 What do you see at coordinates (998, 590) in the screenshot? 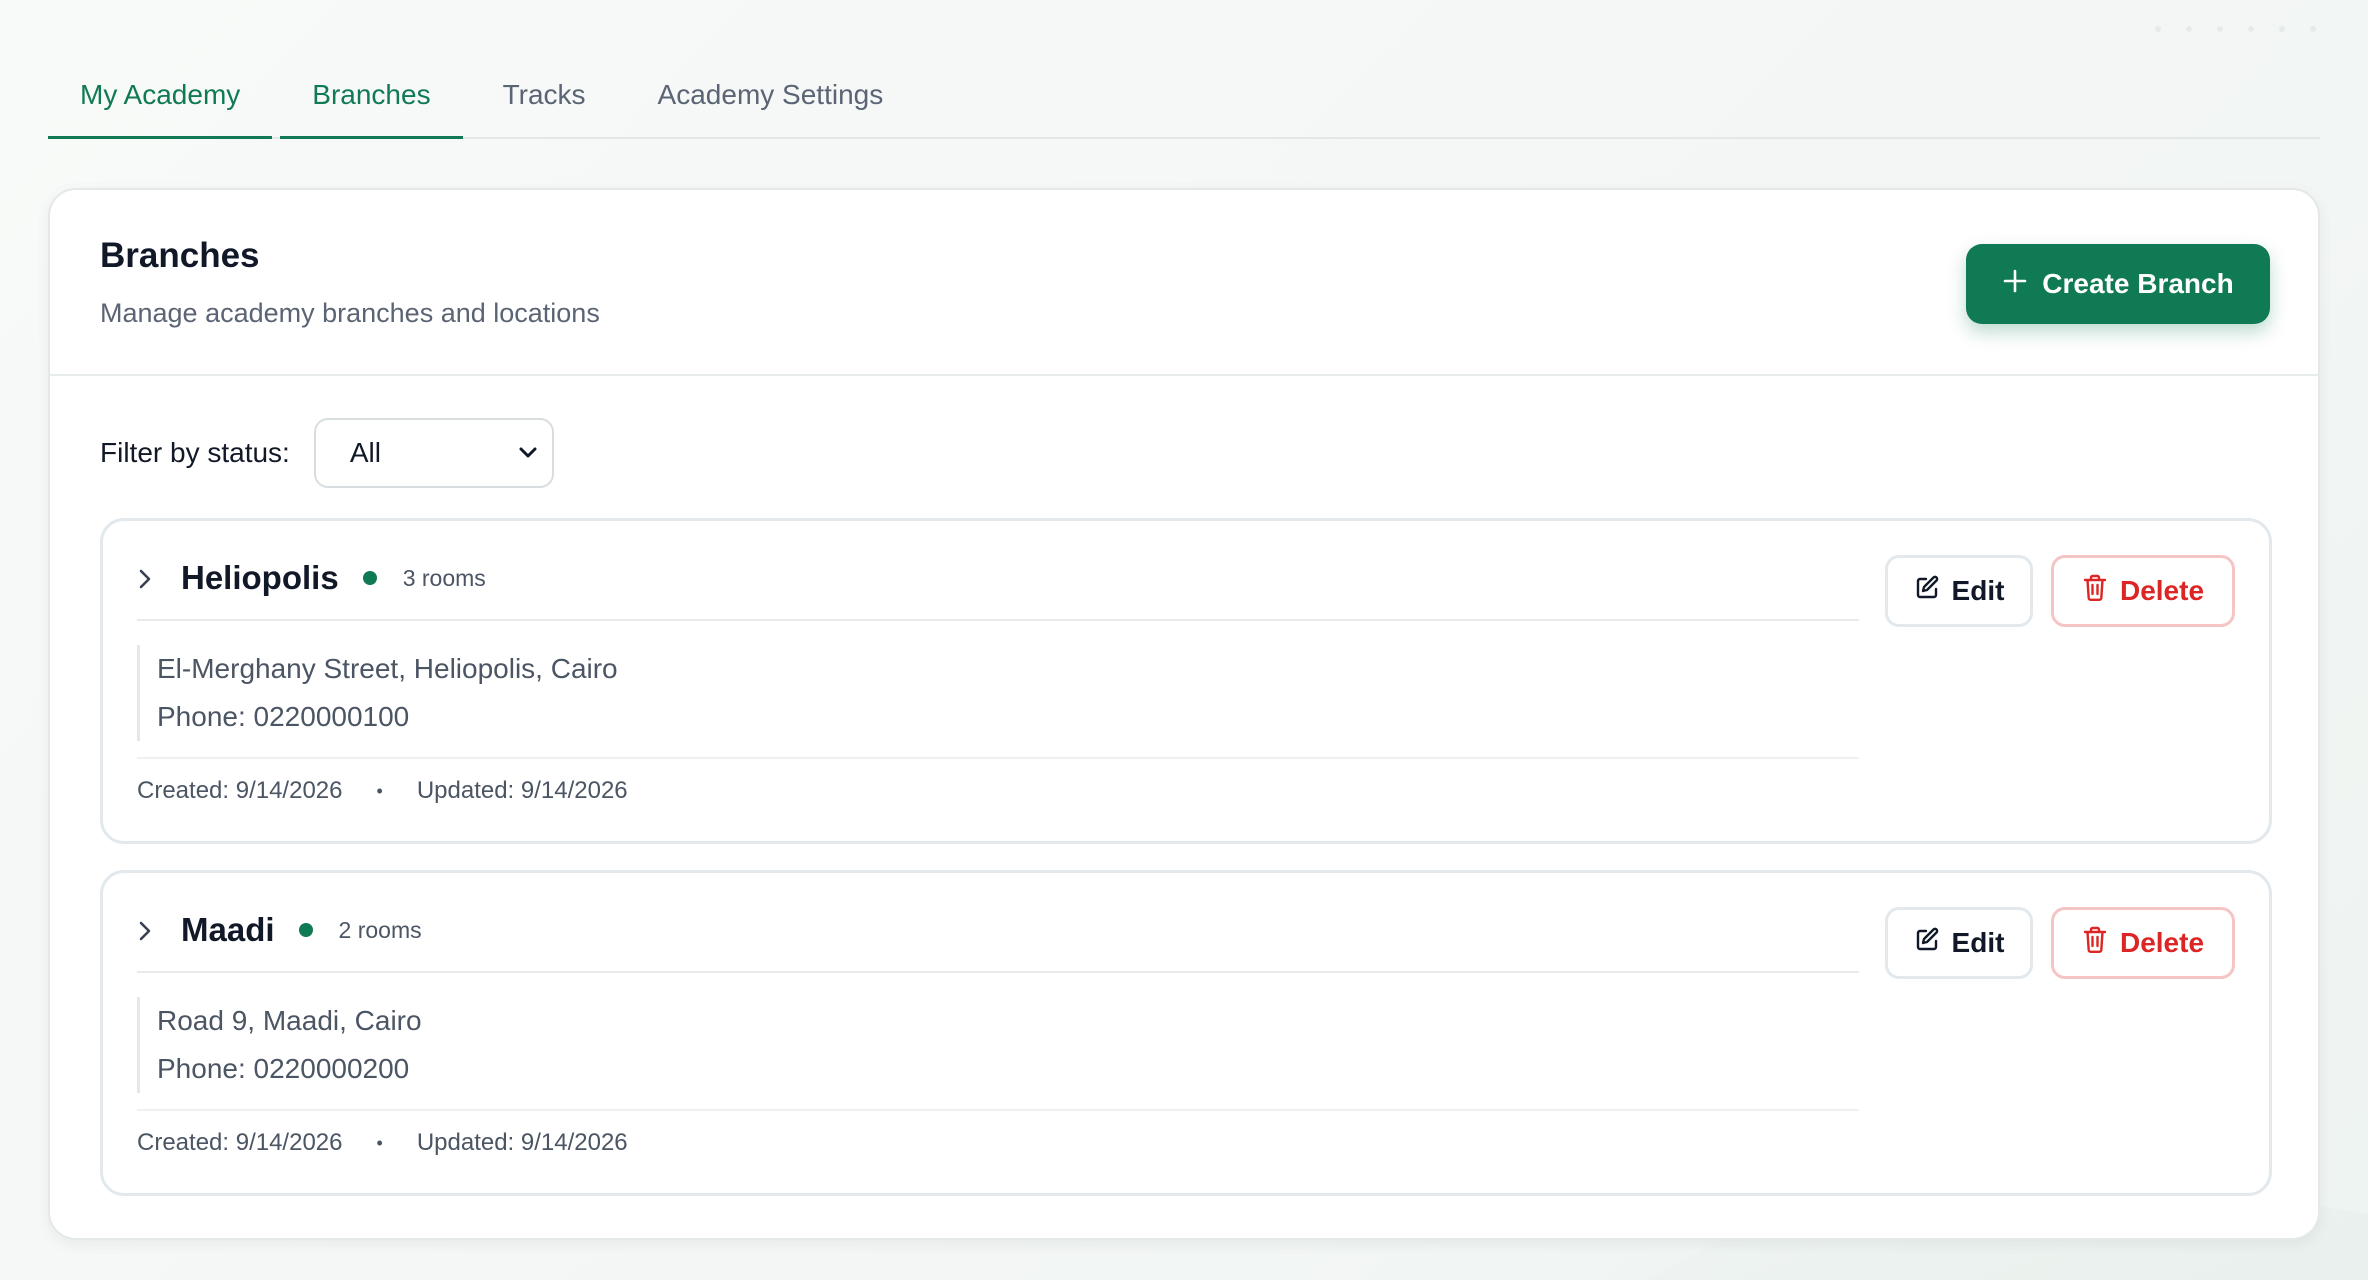
I see `branch-header: Heliopolis 3 rooms` at bounding box center [998, 590].